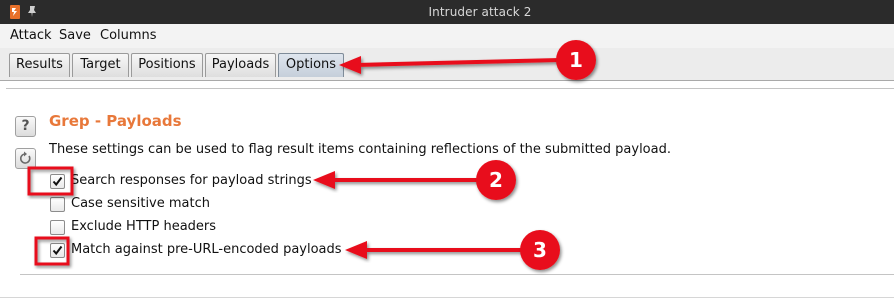  I want to click on search-responses-label: Search responses for payload strings, so click(191, 180).